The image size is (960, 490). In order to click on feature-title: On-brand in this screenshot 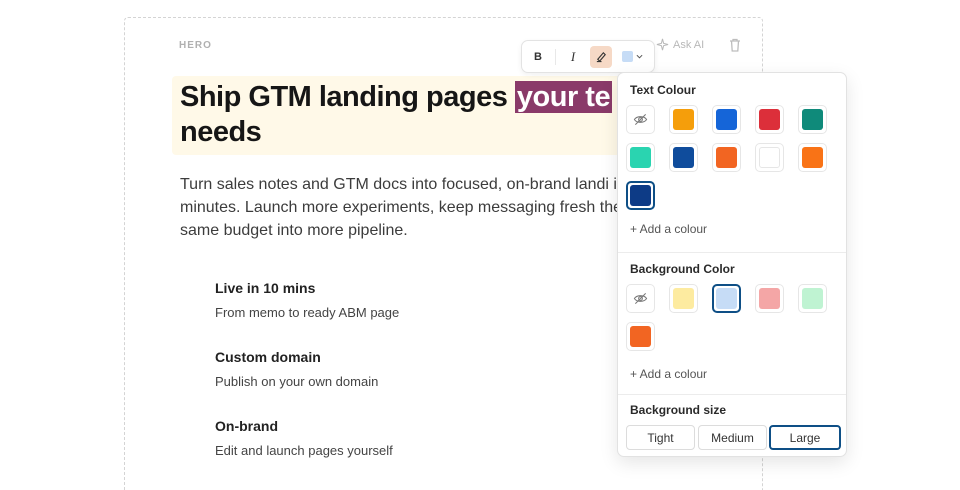, I will do `click(246, 426)`.